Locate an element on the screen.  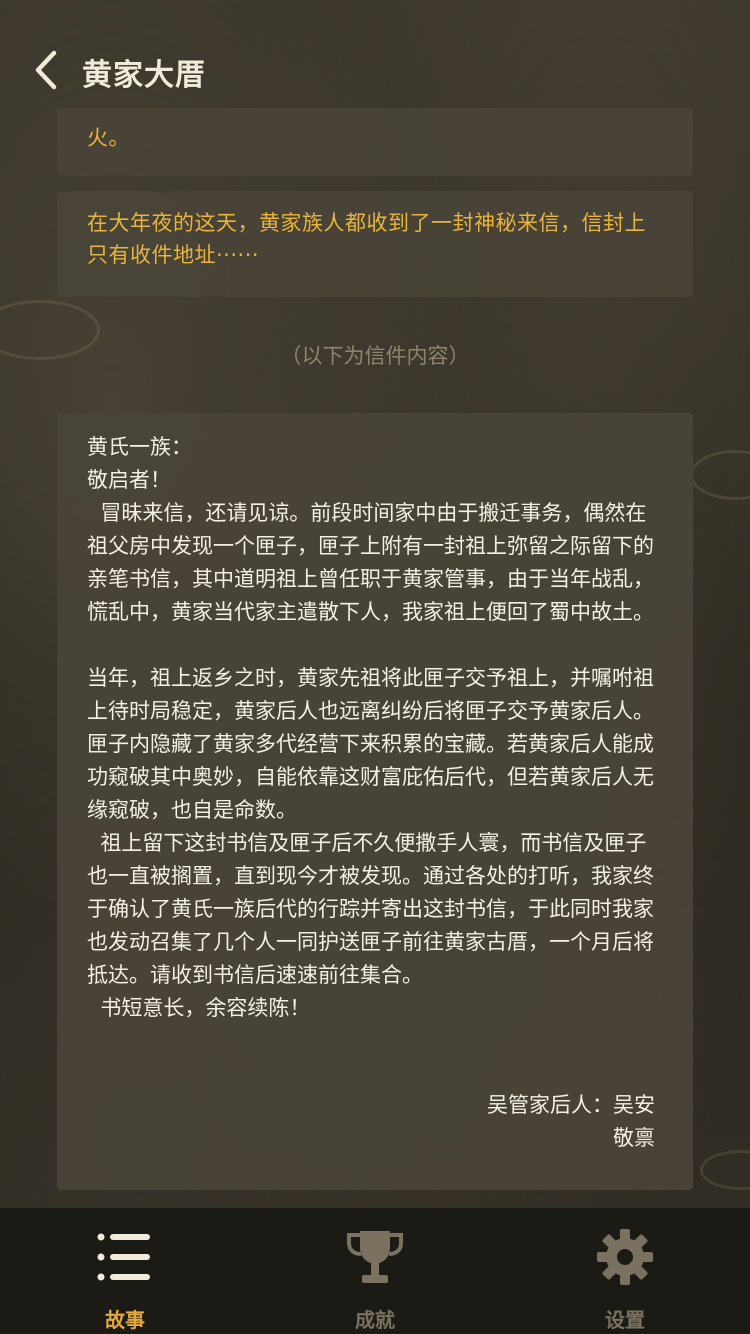
letter-closing: 书短意长，余容续陈！ is located at coordinates (199, 1008).